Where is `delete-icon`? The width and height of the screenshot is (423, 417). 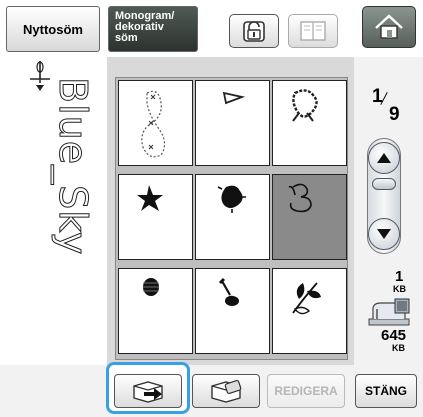 delete-icon is located at coordinates (226, 391).